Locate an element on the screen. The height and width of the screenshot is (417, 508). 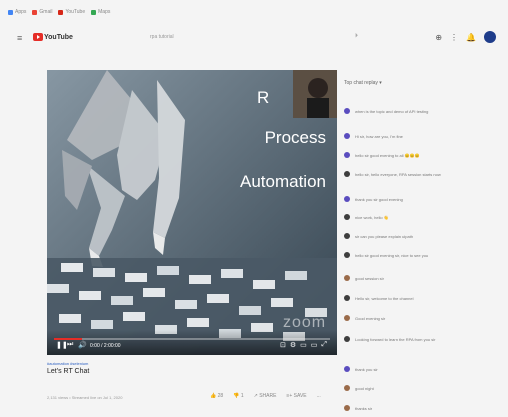
bookmark-label: YouTube is located at coordinates (75, 12).